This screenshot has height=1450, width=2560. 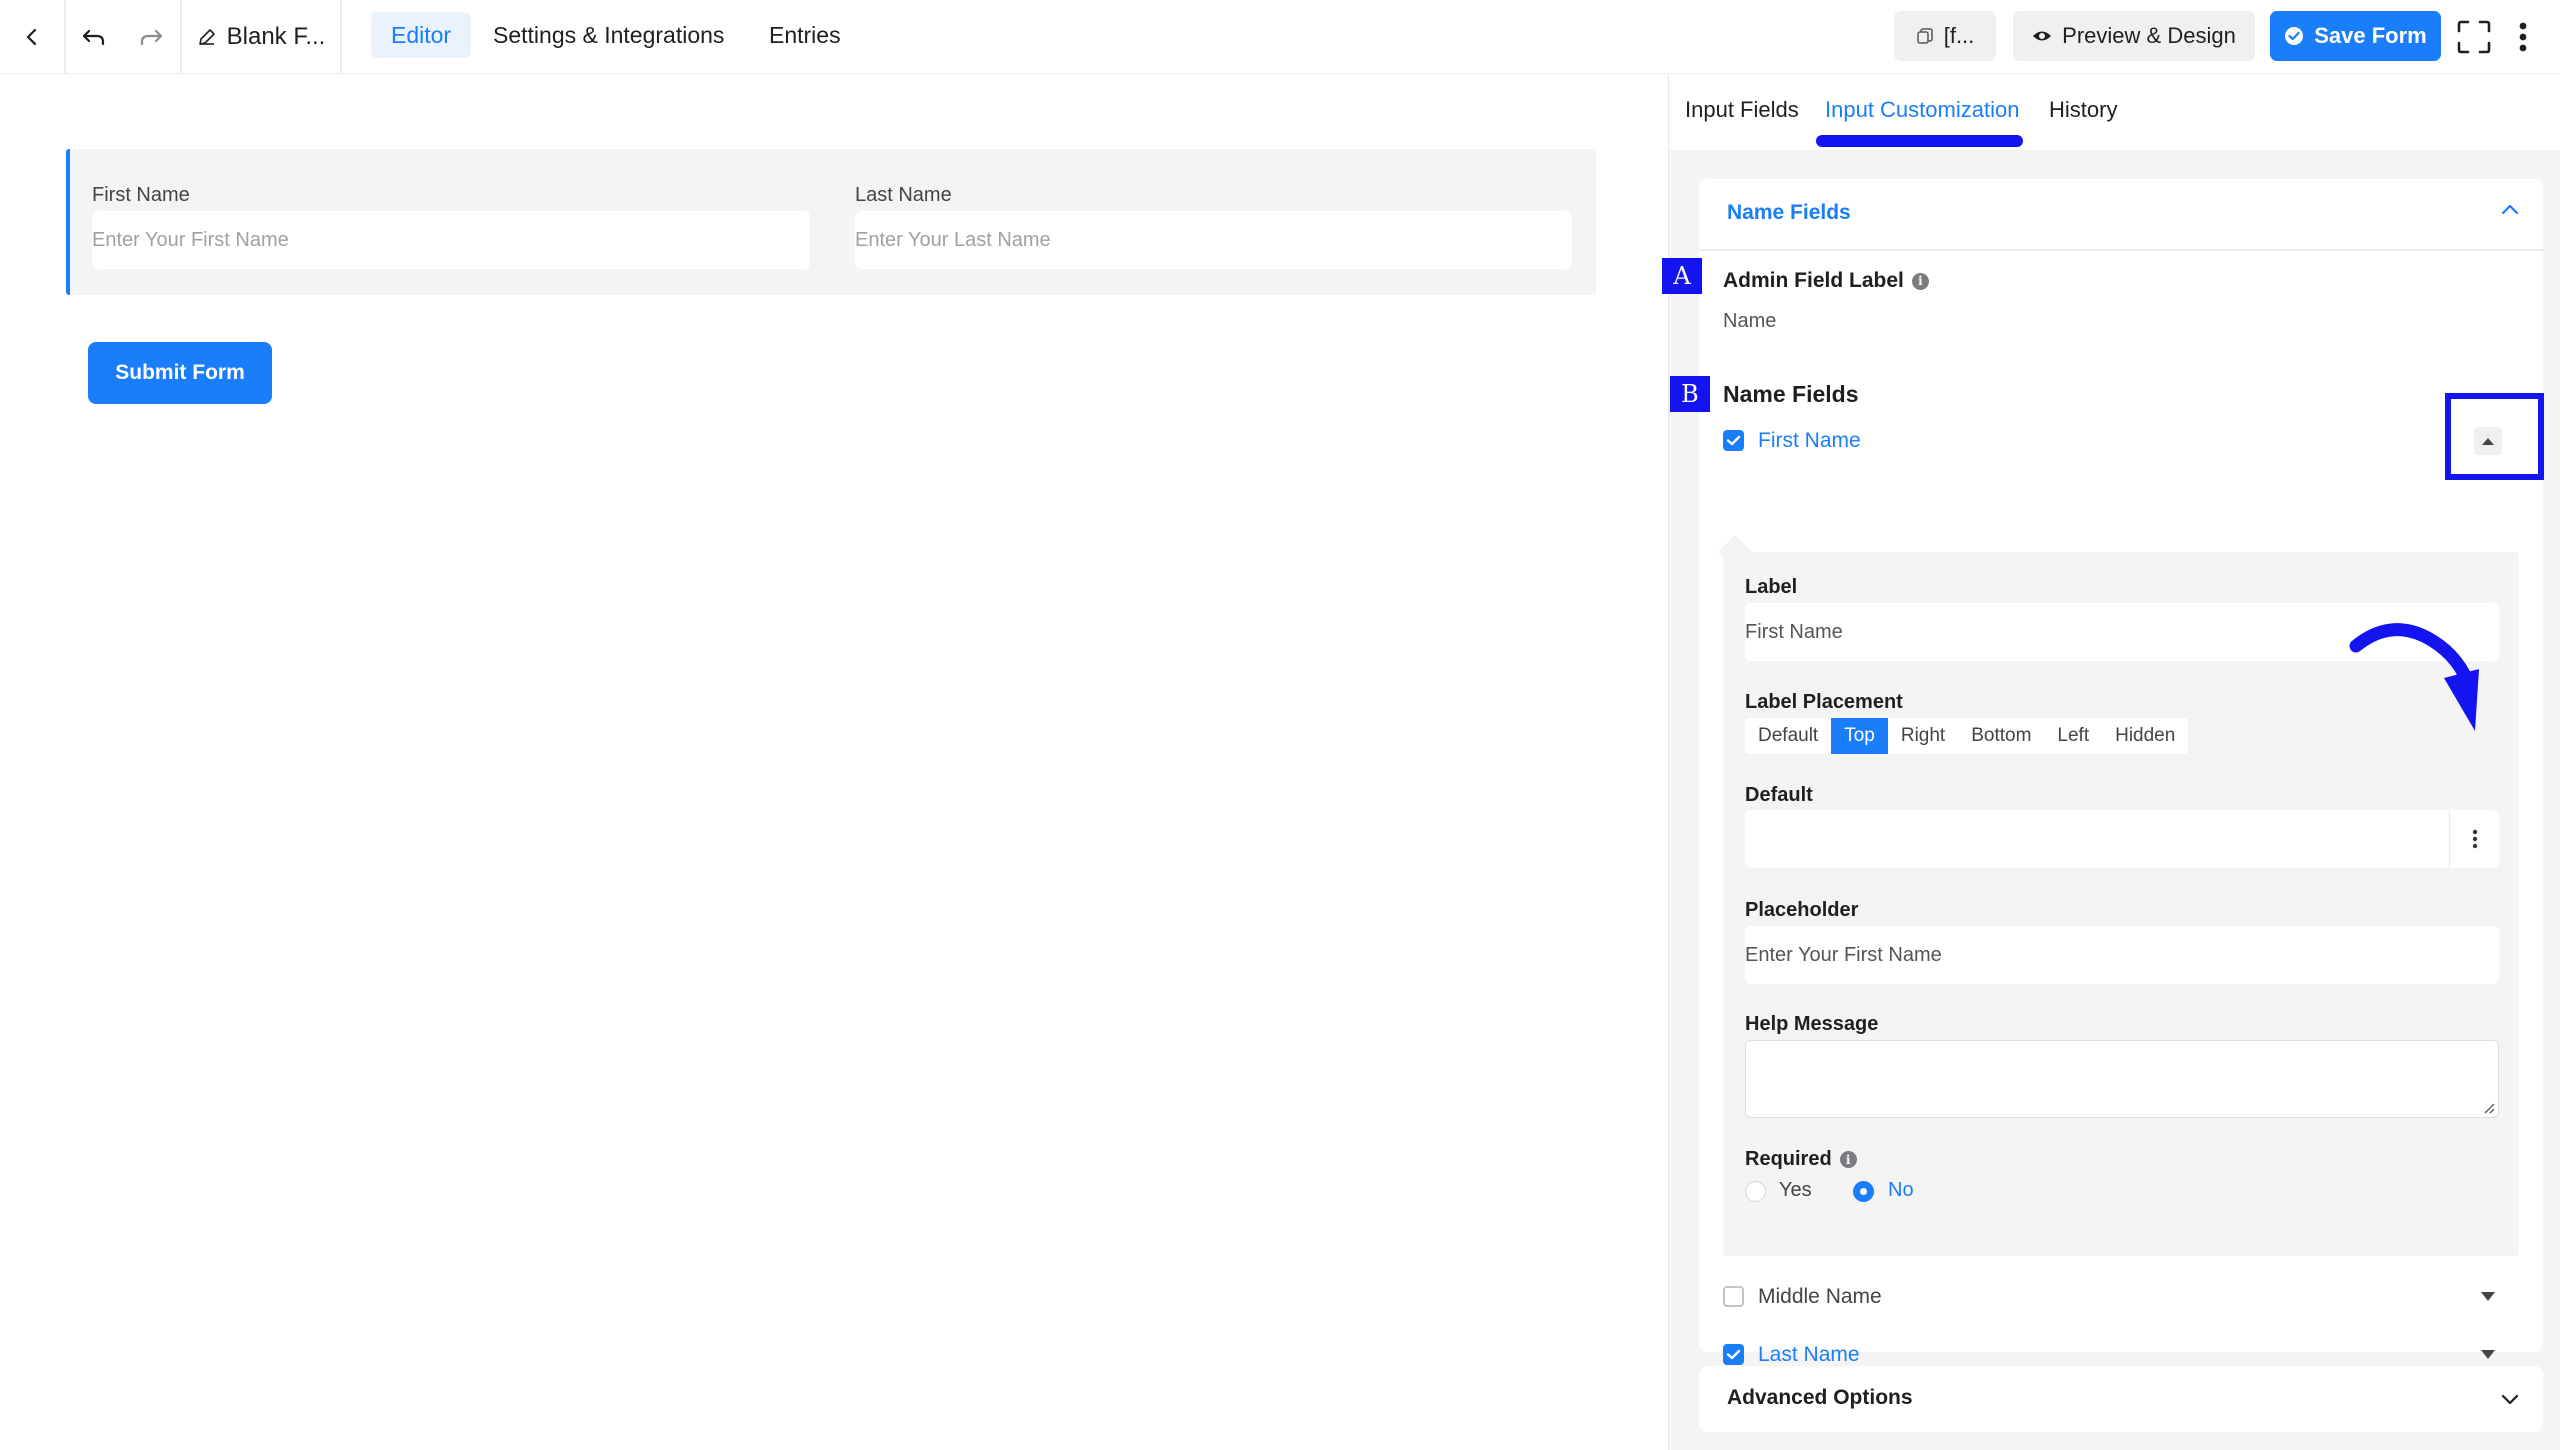 I want to click on placeholder-input: Enter Your First Name, so click(x=2122, y=955).